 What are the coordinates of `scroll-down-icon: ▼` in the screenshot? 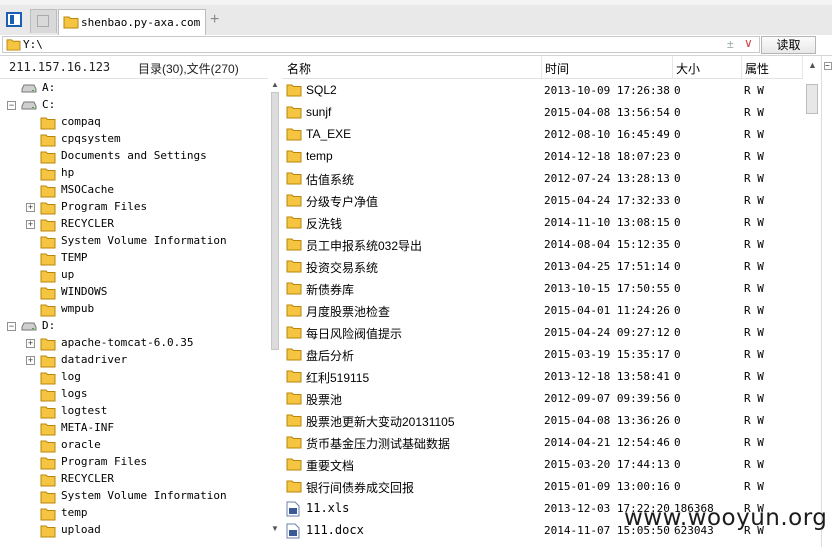 It's located at (275, 528).